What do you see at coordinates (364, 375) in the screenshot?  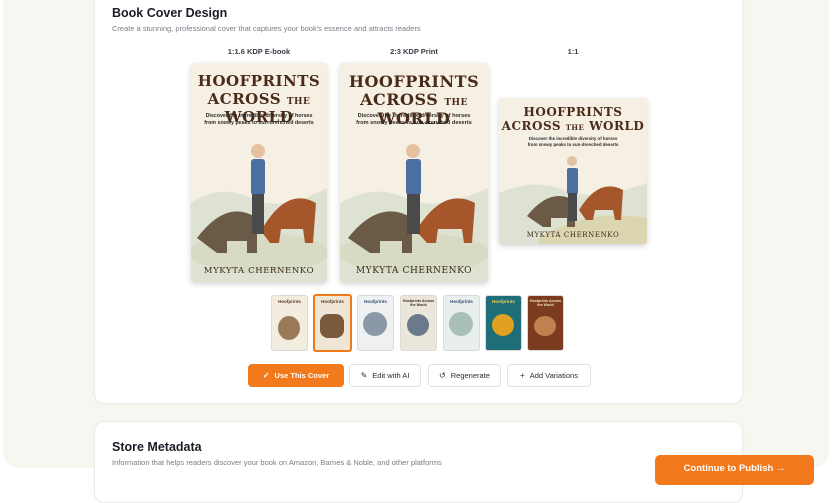 I see `pencil-icon: ✎` at bounding box center [364, 375].